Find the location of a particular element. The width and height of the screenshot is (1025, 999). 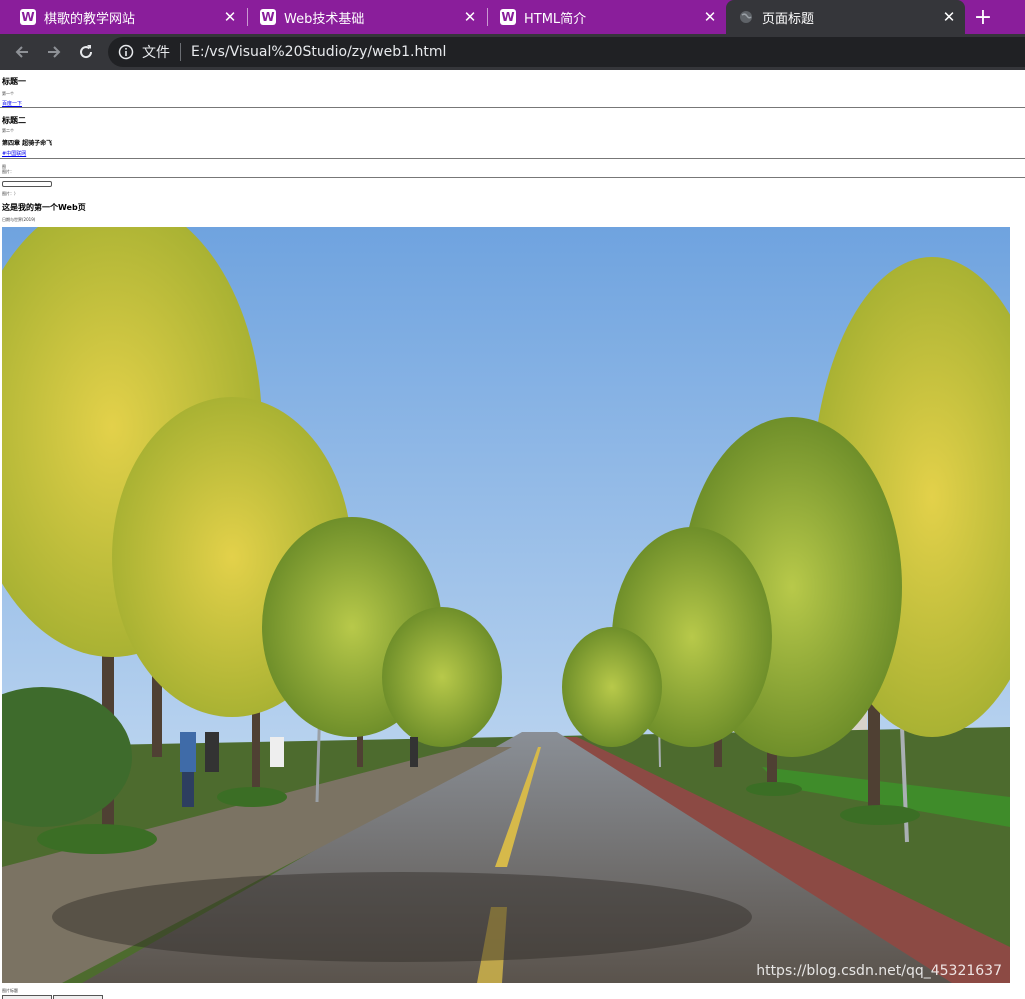

main-title: 这是我的第一个Web页 is located at coordinates (44, 207).